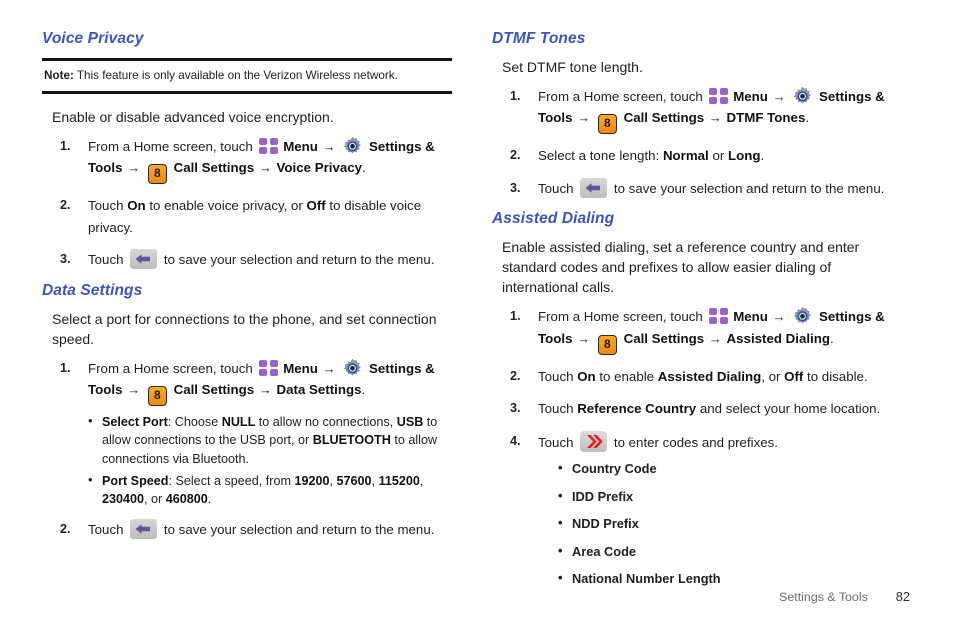 Image resolution: width=954 pixels, height=636 pixels. Describe the element at coordinates (186, 499) in the screenshot. I see `bullet-value: 460800` at that location.